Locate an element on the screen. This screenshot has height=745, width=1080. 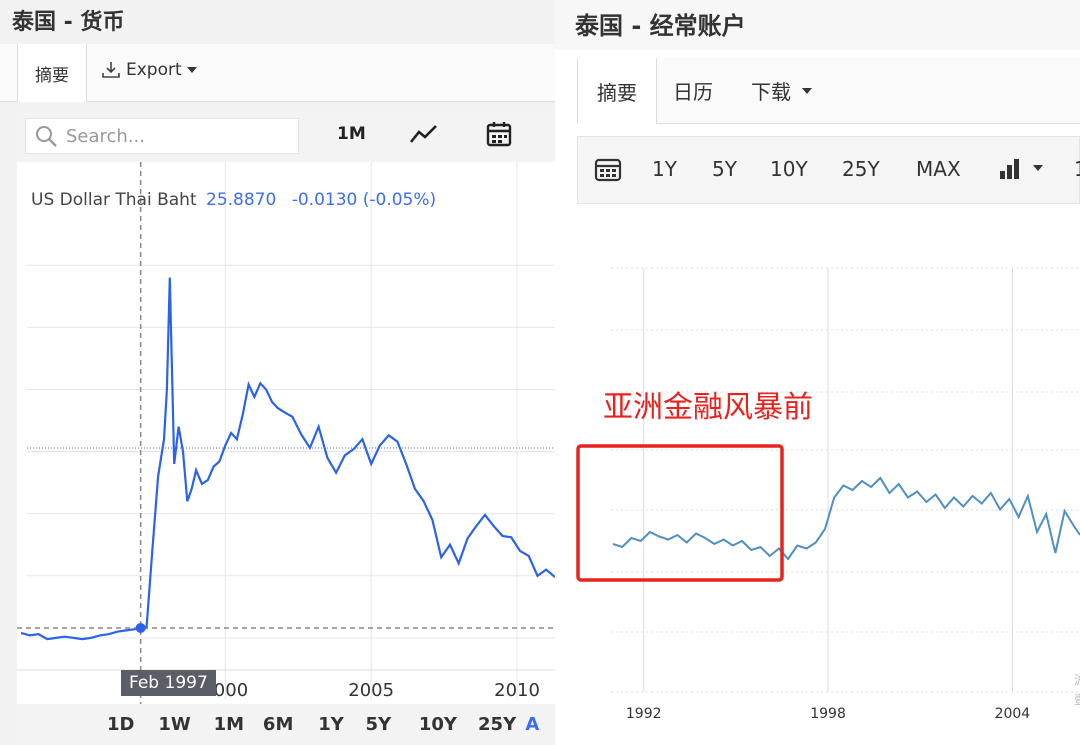
range-button: 25Y is located at coordinates (501, 724).